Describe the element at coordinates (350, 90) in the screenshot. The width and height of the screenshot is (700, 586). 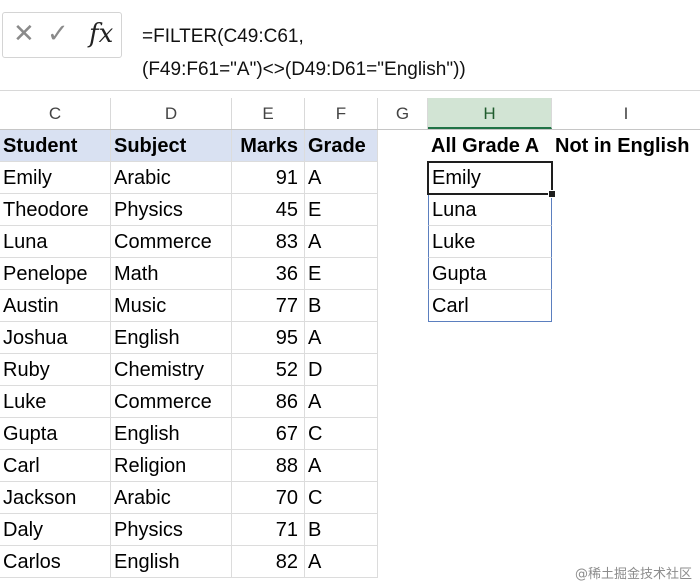
I see `formula-bar-divider` at that location.